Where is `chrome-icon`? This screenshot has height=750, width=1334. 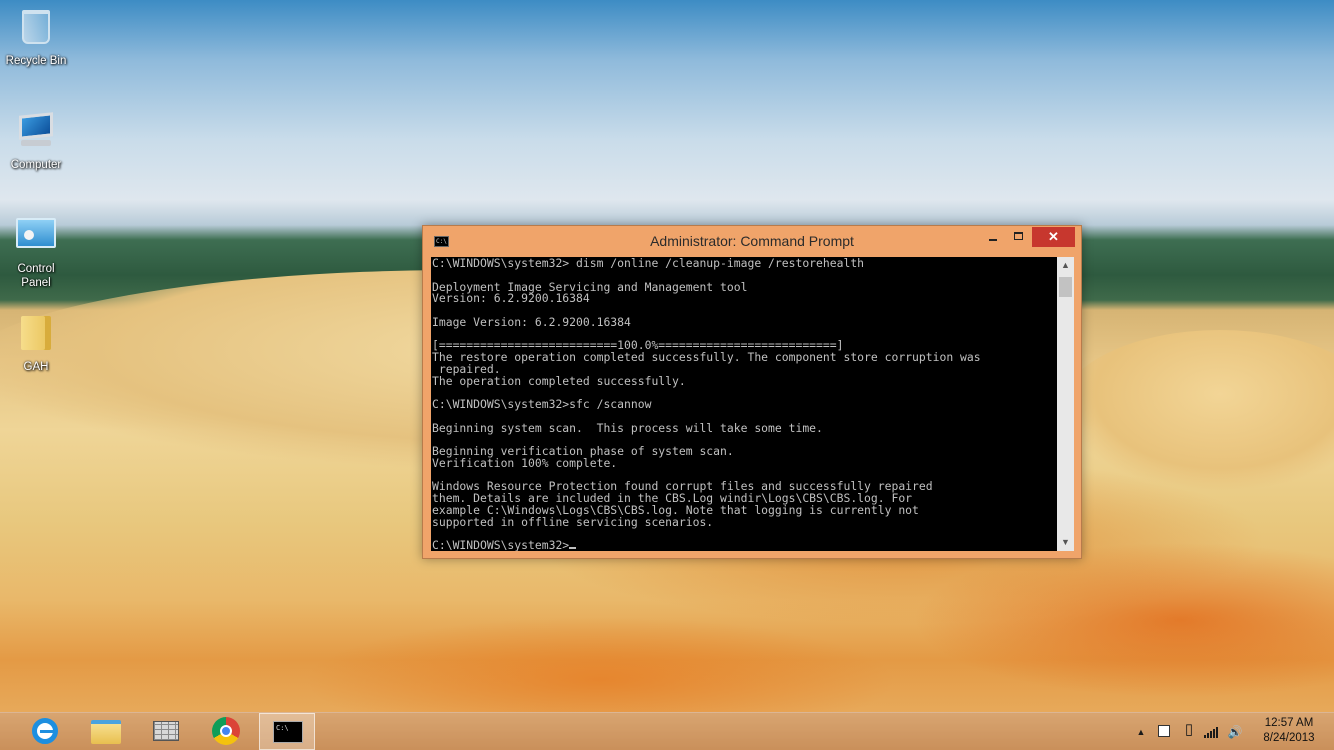
chrome-icon is located at coordinates (226, 731).